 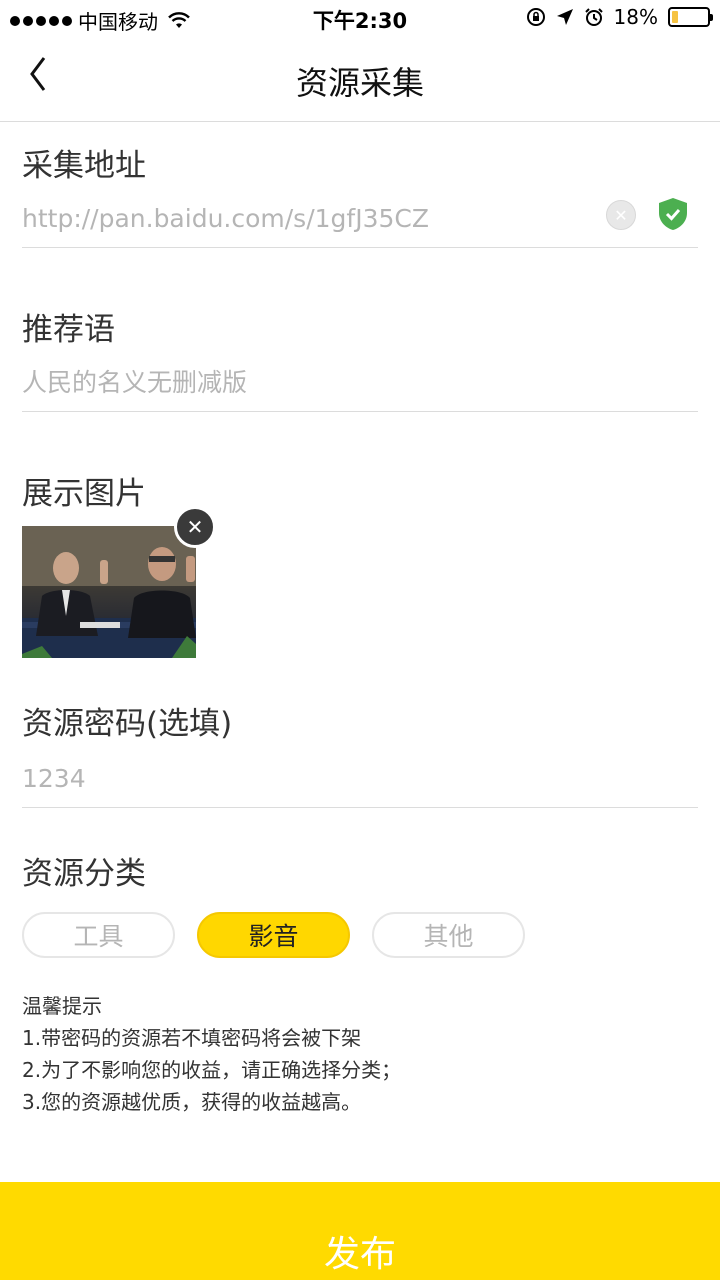 I want to click on category-chips: 工具 影音 其他, so click(x=273, y=935).